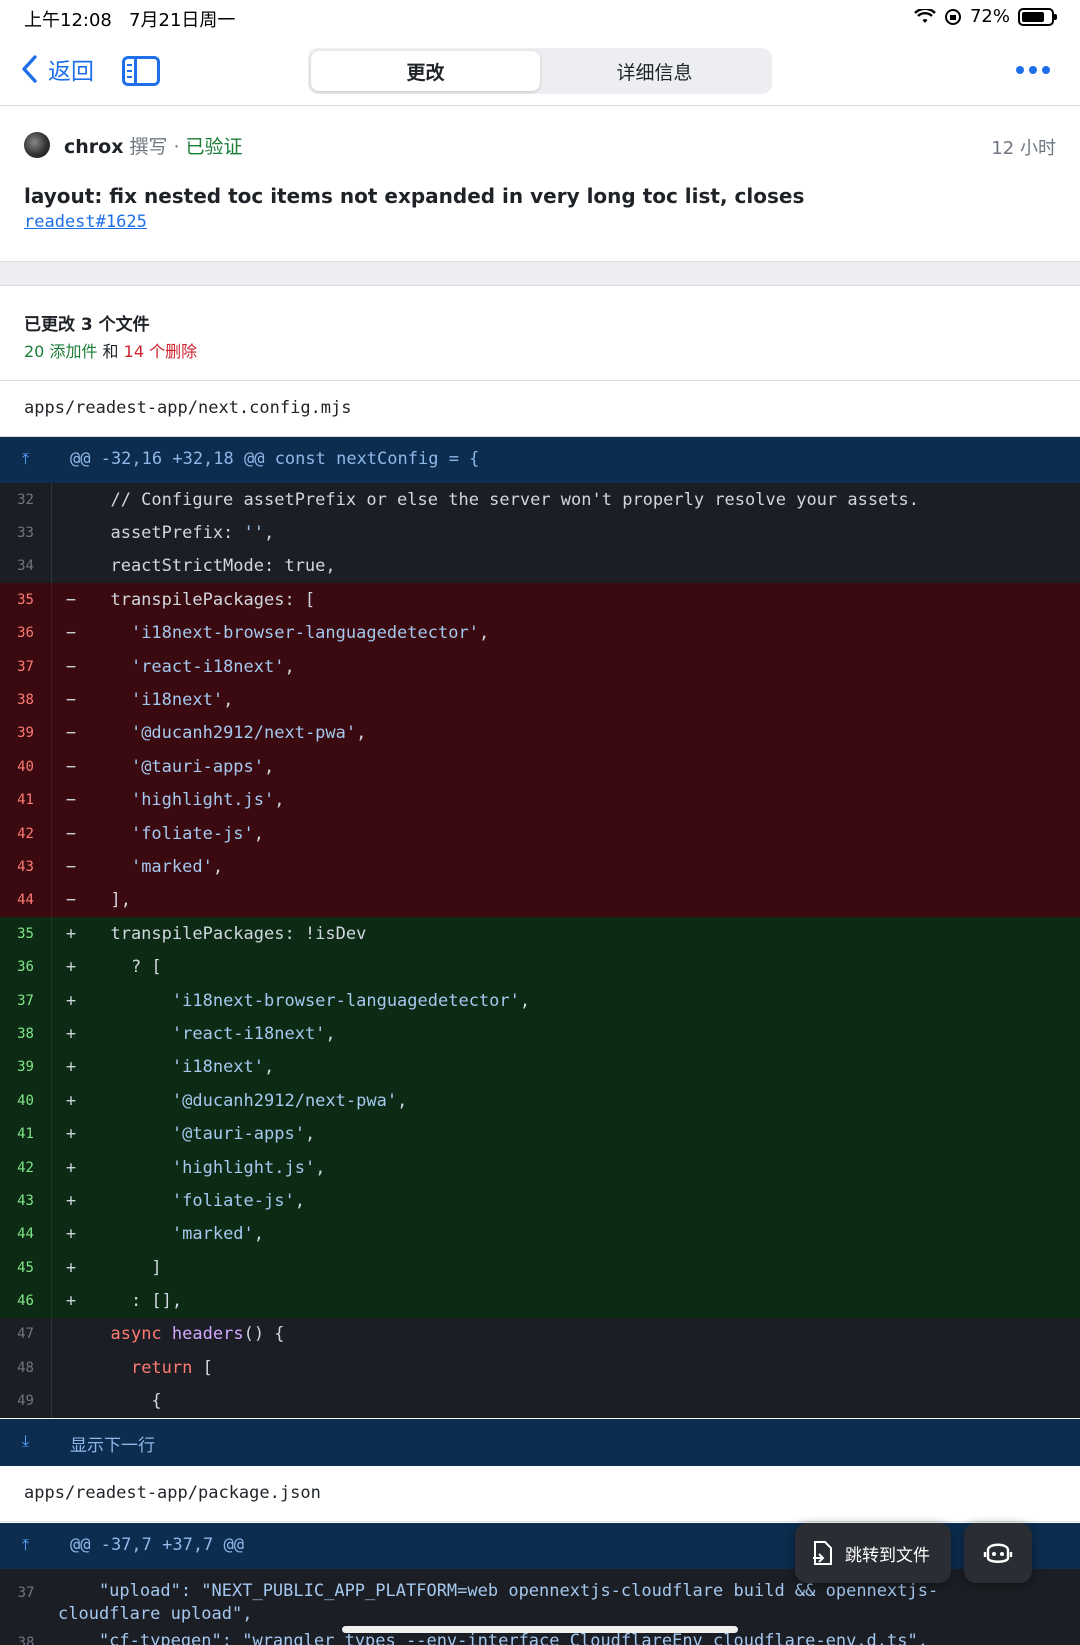  Describe the element at coordinates (26, 1640) in the screenshot. I see `line-number: 38` at that location.